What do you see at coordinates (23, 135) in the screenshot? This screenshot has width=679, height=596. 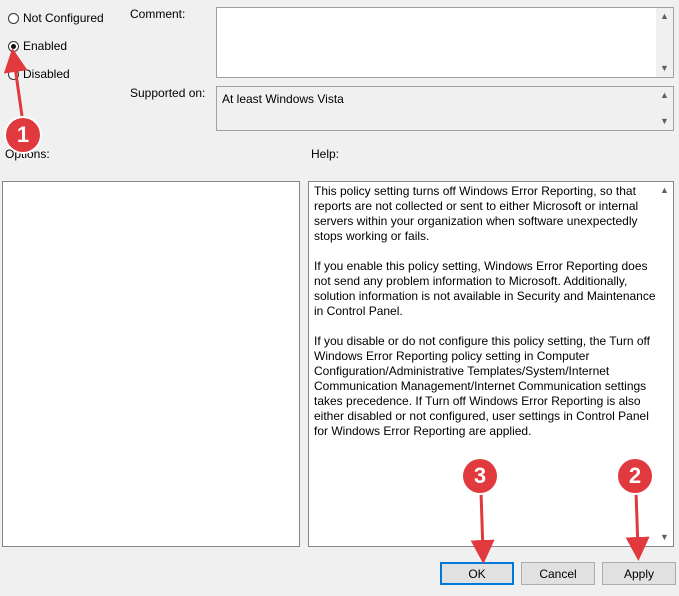 I see `step-1-badge: 1` at bounding box center [23, 135].